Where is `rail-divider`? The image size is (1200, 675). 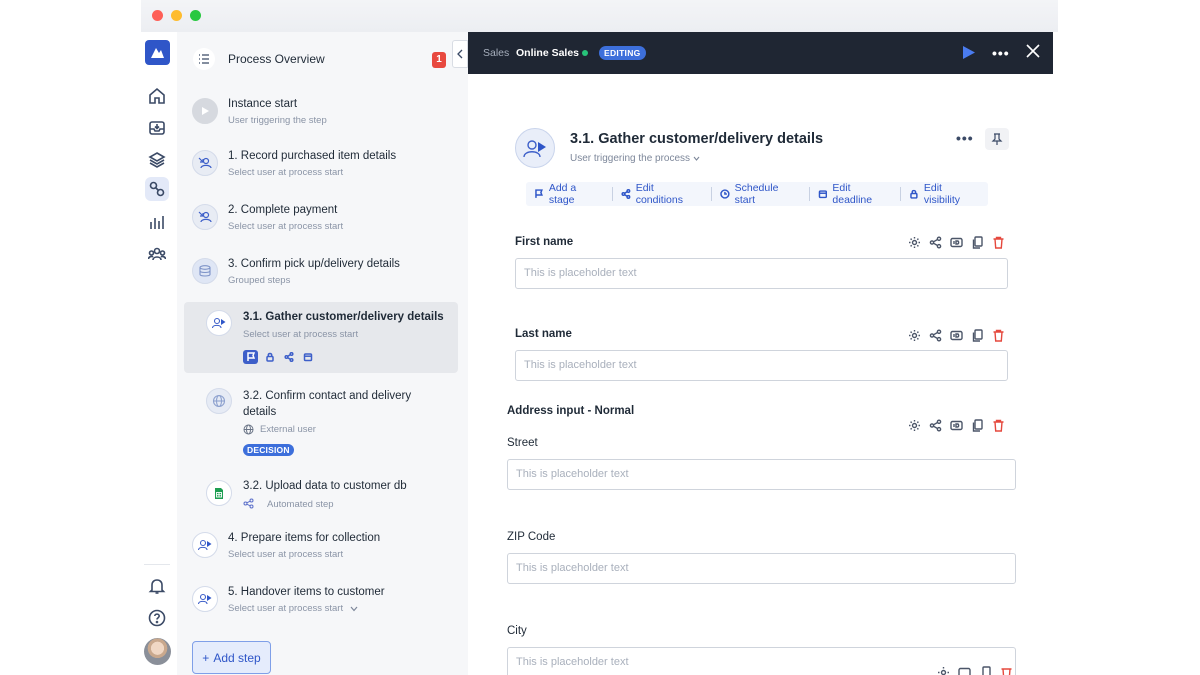
rail-divider is located at coordinates (157, 564).